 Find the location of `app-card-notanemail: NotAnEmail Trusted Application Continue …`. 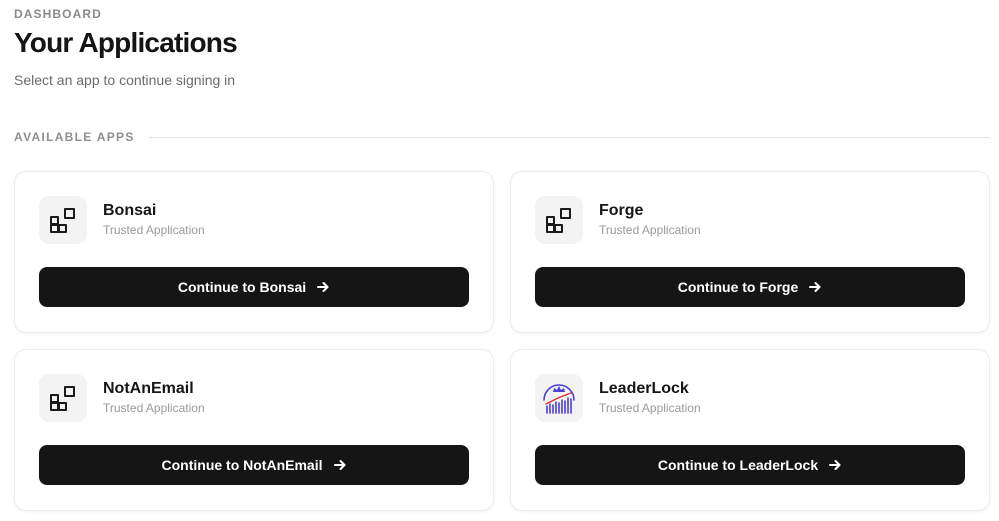

app-card-notanemail: NotAnEmail Trusted Application Continue … is located at coordinates (254, 430).